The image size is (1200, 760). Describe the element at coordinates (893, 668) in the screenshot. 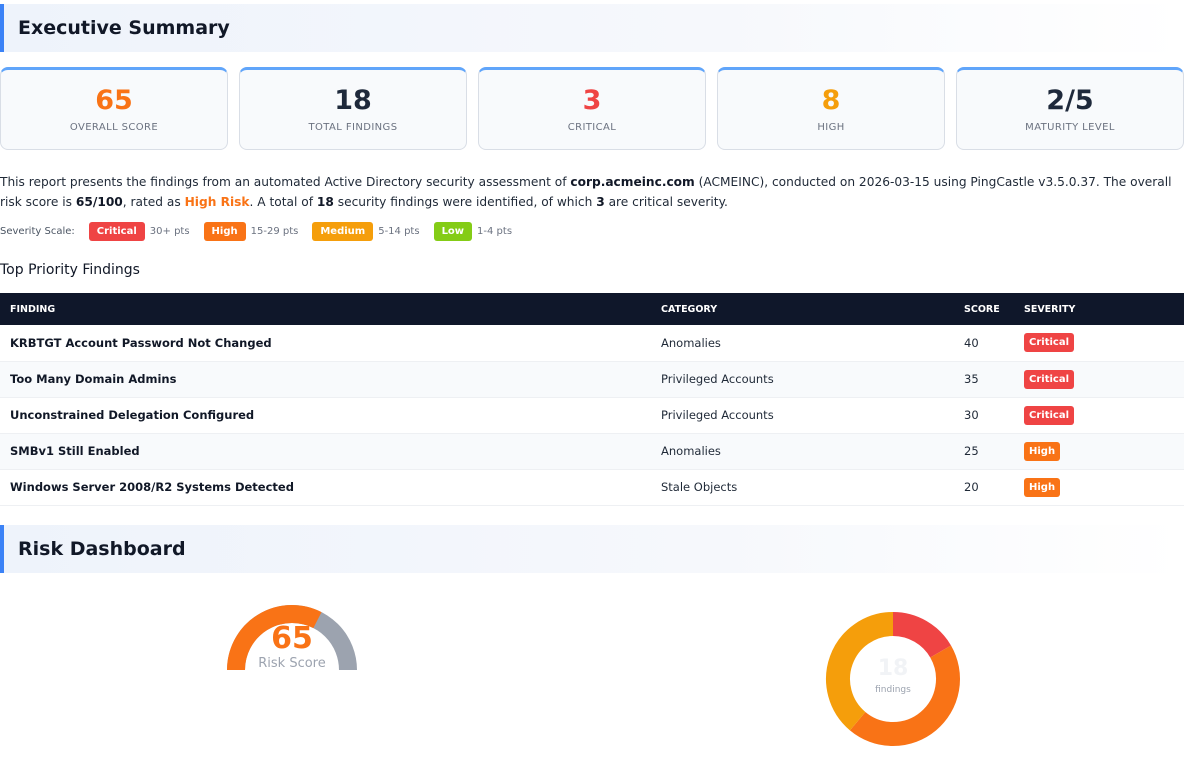

I see `donut-center-value: 18` at that location.